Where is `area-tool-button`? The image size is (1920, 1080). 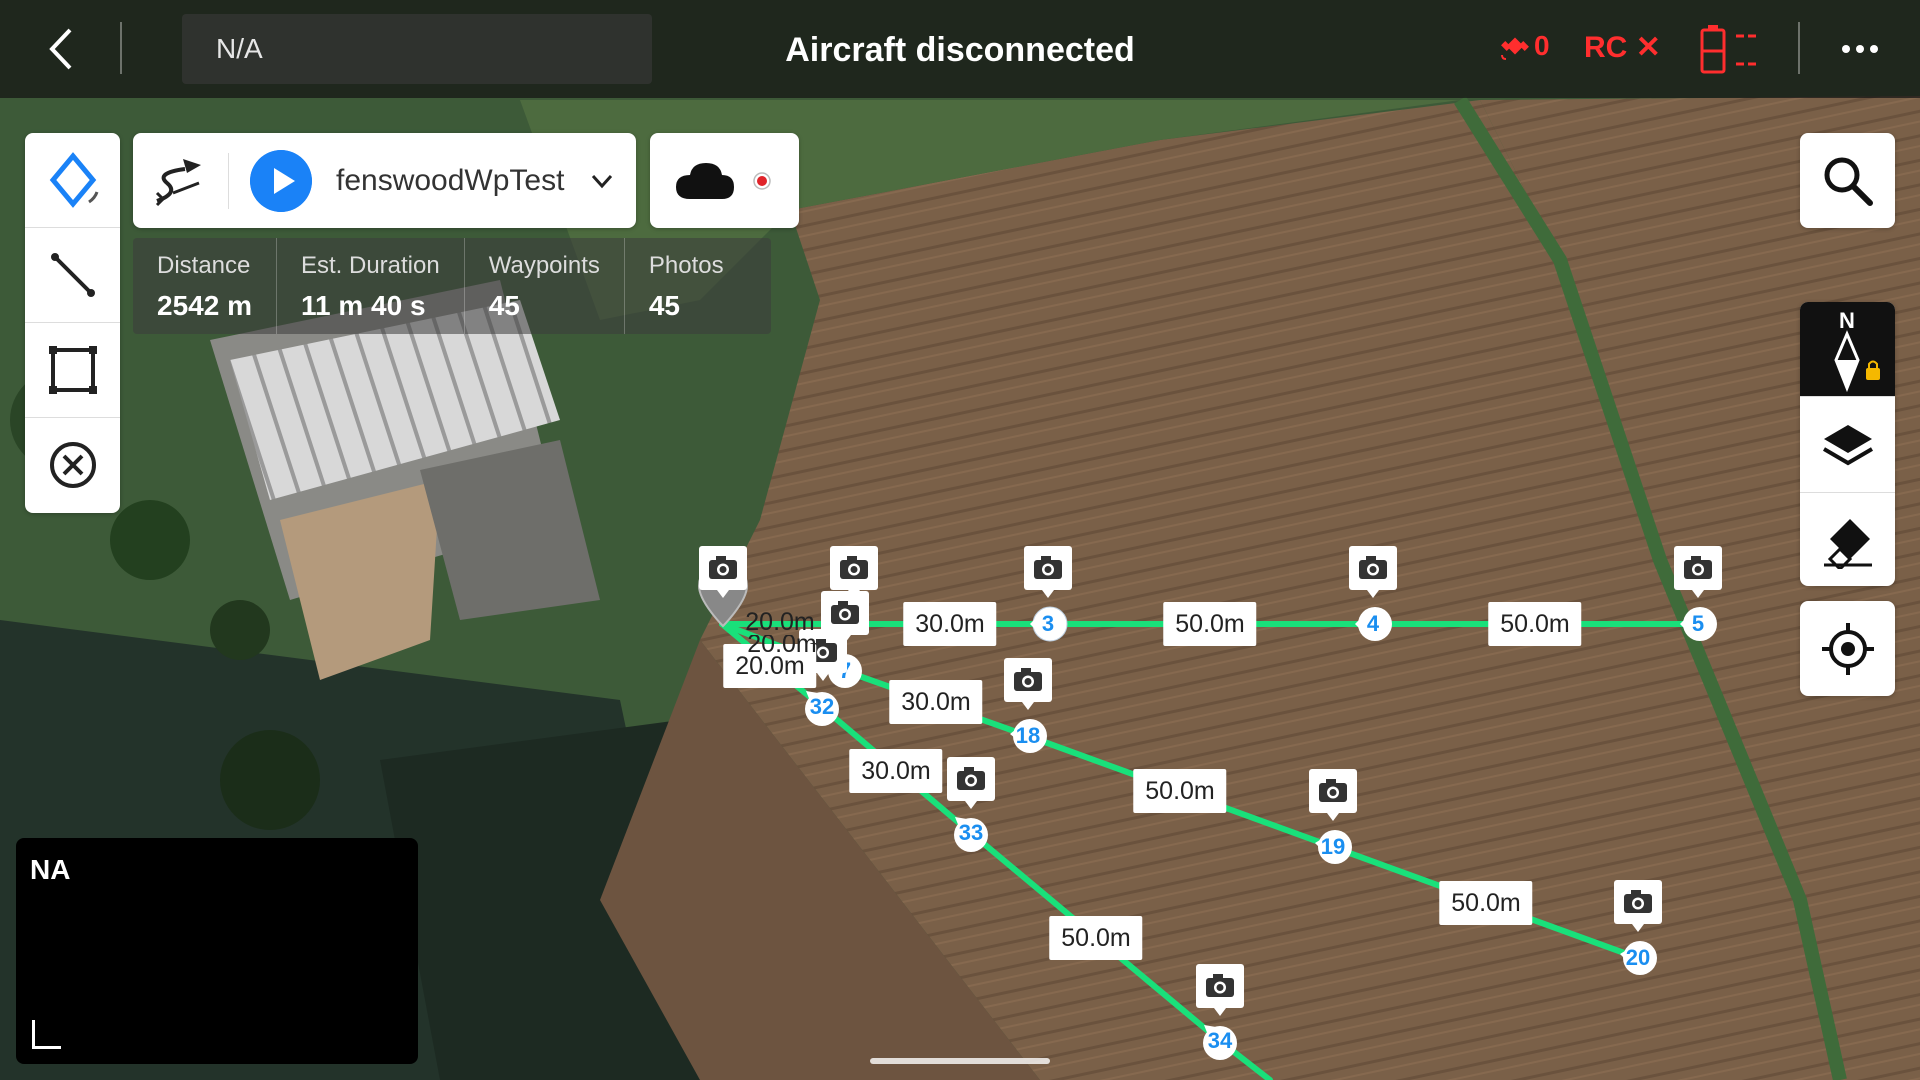 area-tool-button is located at coordinates (72, 370).